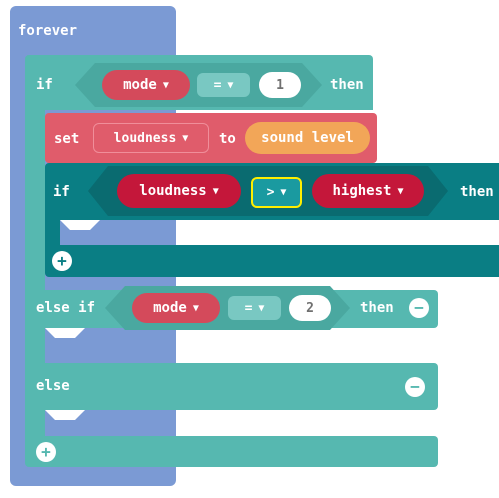 This screenshot has height=498, width=499. Describe the element at coordinates (270, 192) in the screenshot. I see `compare-operator-label: >` at that location.